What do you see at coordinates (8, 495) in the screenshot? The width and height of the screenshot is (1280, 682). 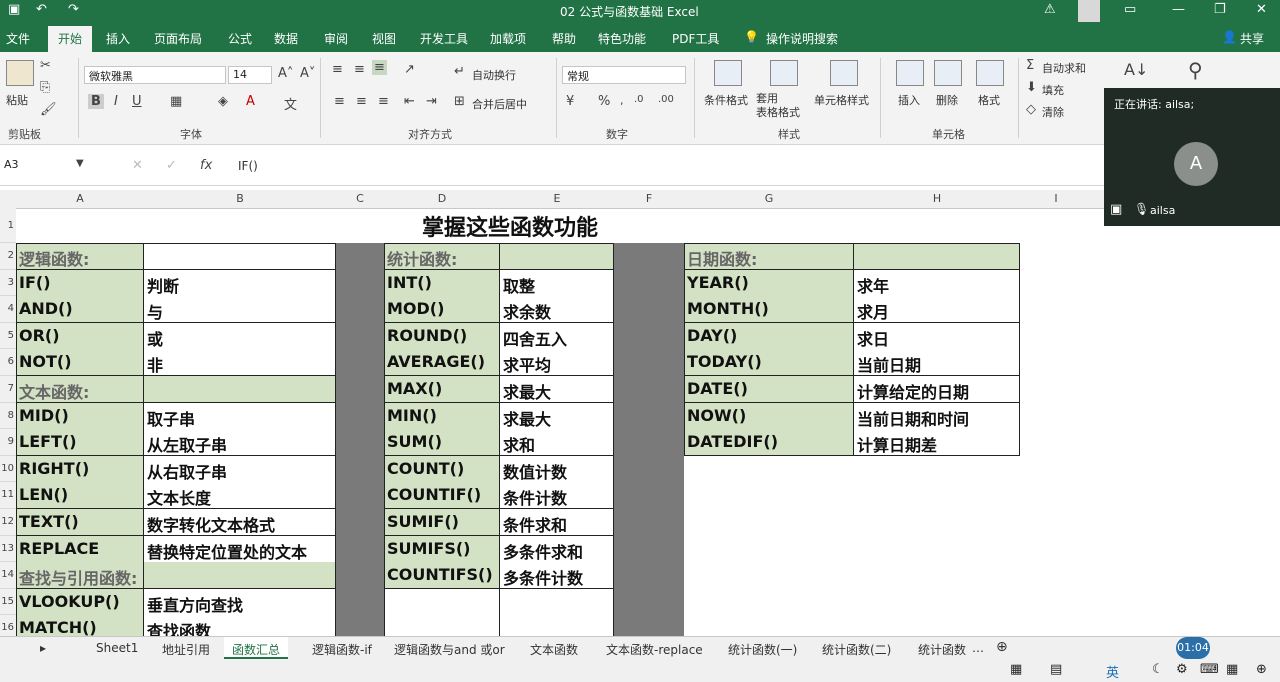 I see `row-header: 11` at bounding box center [8, 495].